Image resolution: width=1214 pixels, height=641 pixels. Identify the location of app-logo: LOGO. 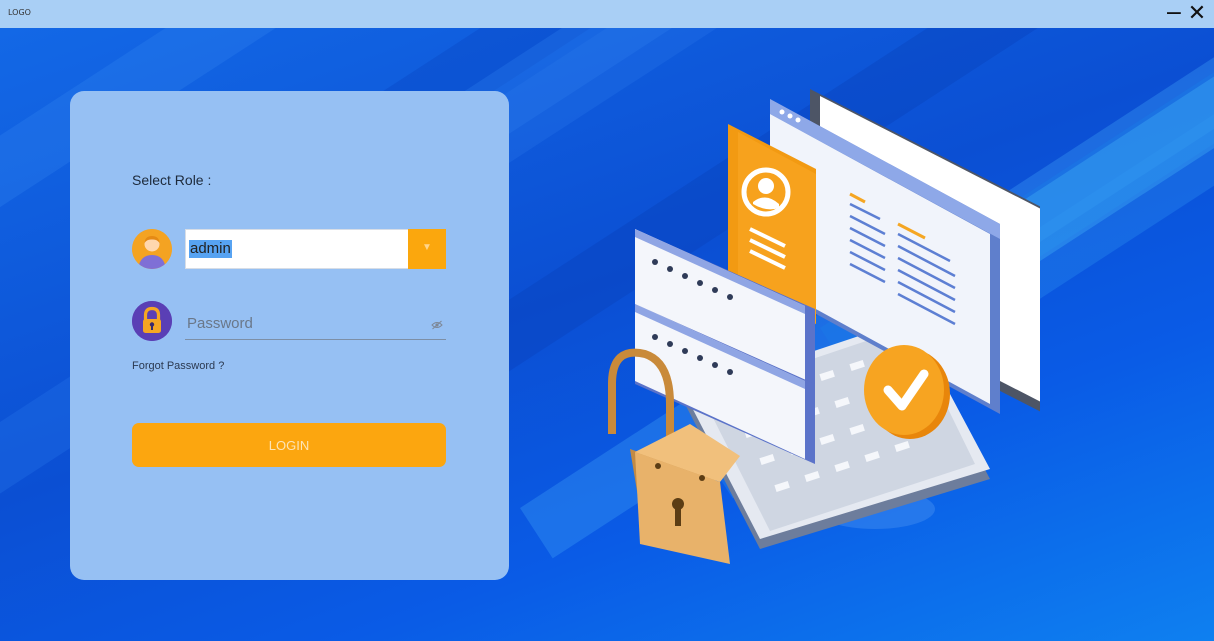
(19, 12).